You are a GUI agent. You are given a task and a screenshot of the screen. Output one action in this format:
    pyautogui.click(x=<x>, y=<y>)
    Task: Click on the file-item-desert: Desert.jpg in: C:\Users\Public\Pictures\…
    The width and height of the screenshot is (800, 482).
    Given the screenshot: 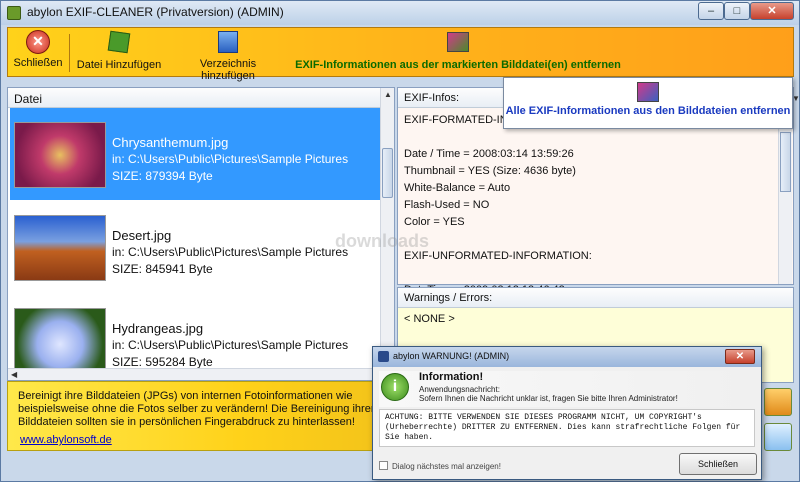 What is the action you would take?
    pyautogui.click(x=195, y=247)
    